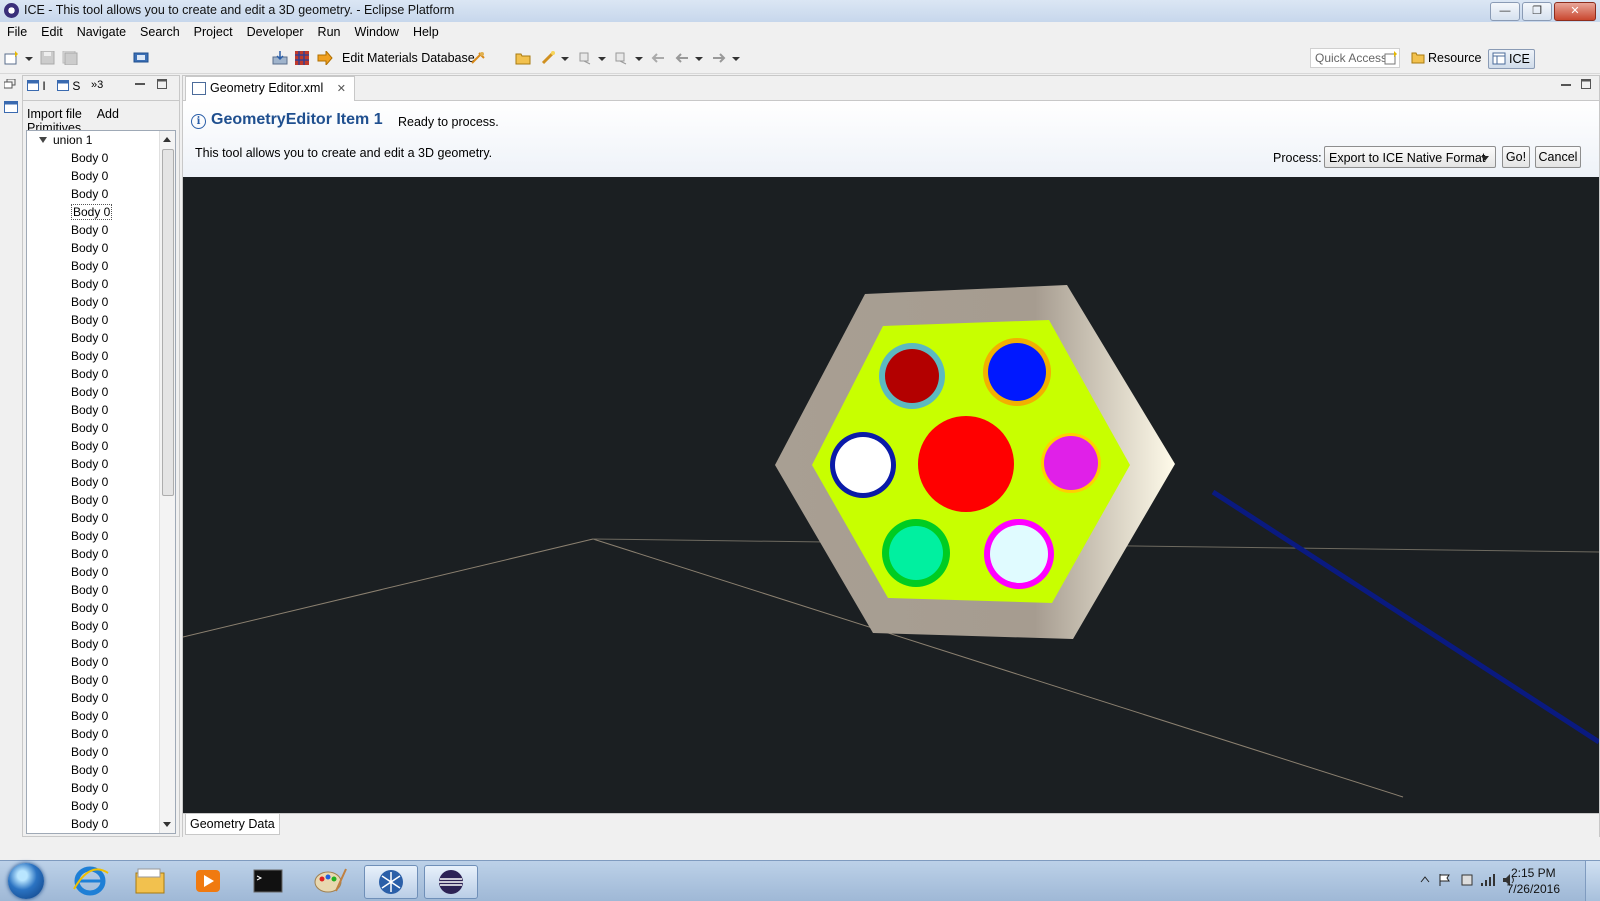 Image resolution: width=1600 pixels, height=901 pixels. Describe the element at coordinates (639, 58) in the screenshot. I see `prev-annotation-dropdown-icon` at that location.